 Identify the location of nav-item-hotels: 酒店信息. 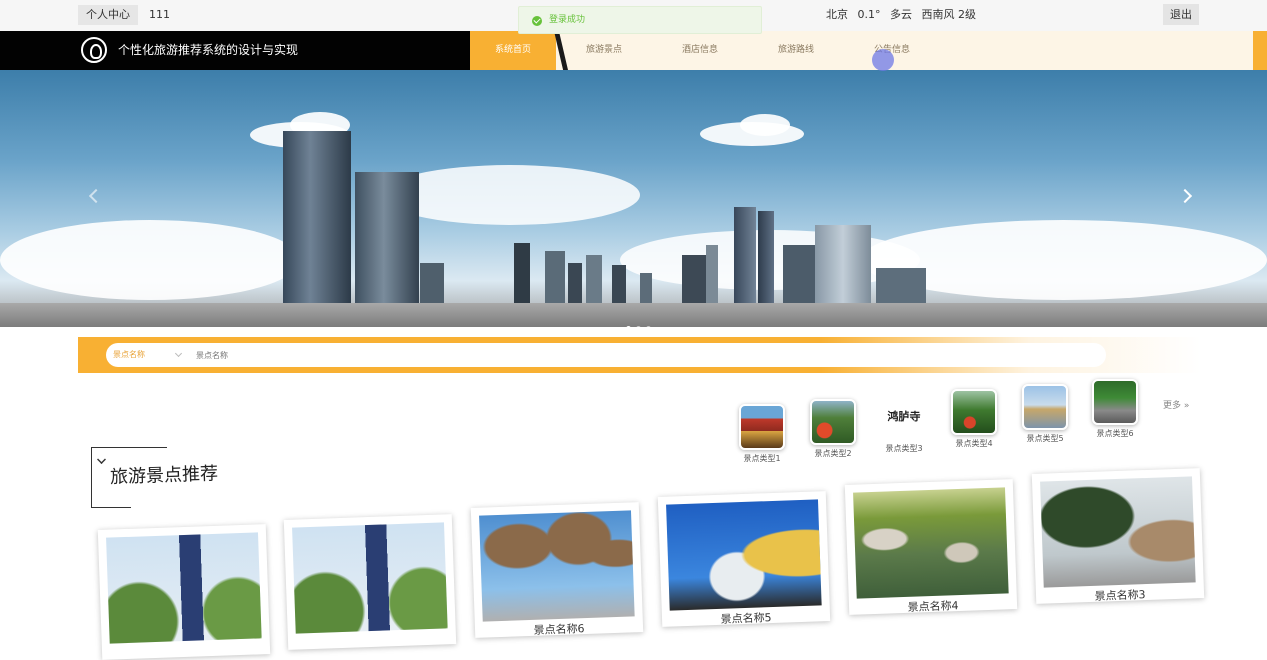
(700, 50).